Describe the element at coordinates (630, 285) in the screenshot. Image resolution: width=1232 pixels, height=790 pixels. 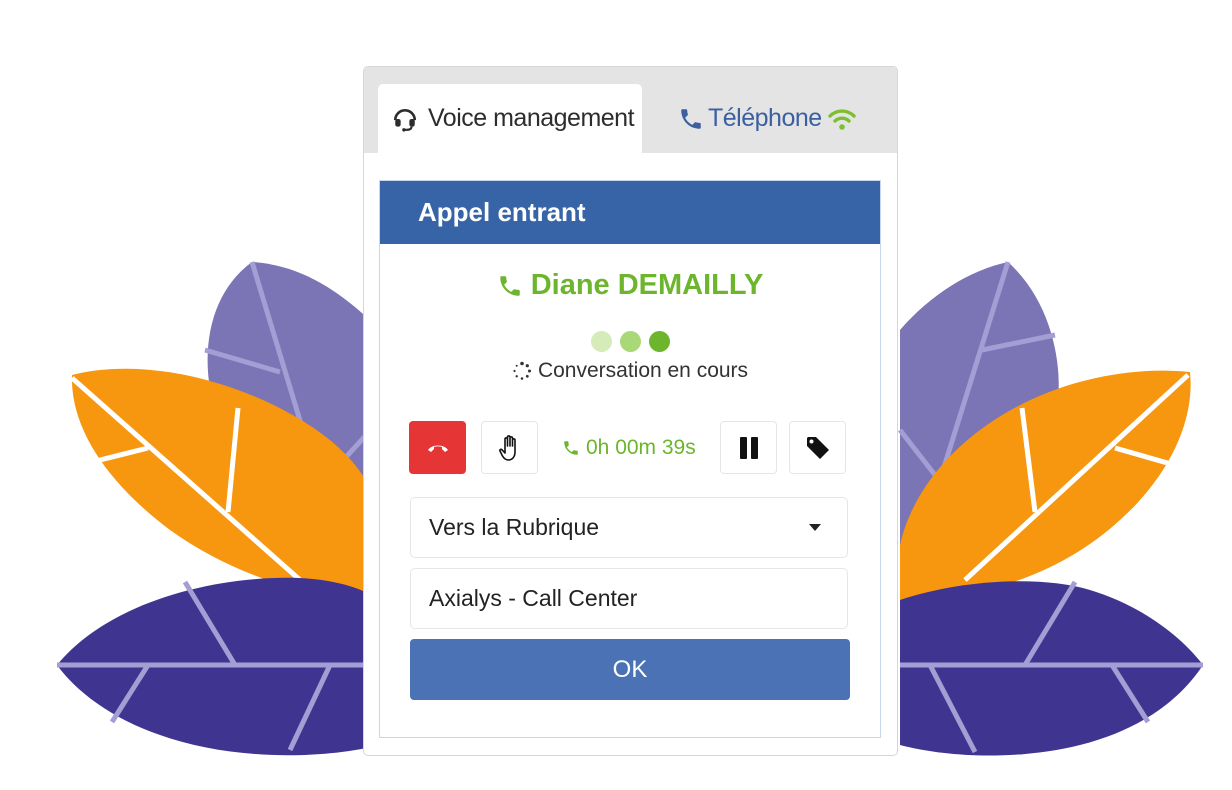
I see `caller-name: Diane DEMAILLY` at that location.